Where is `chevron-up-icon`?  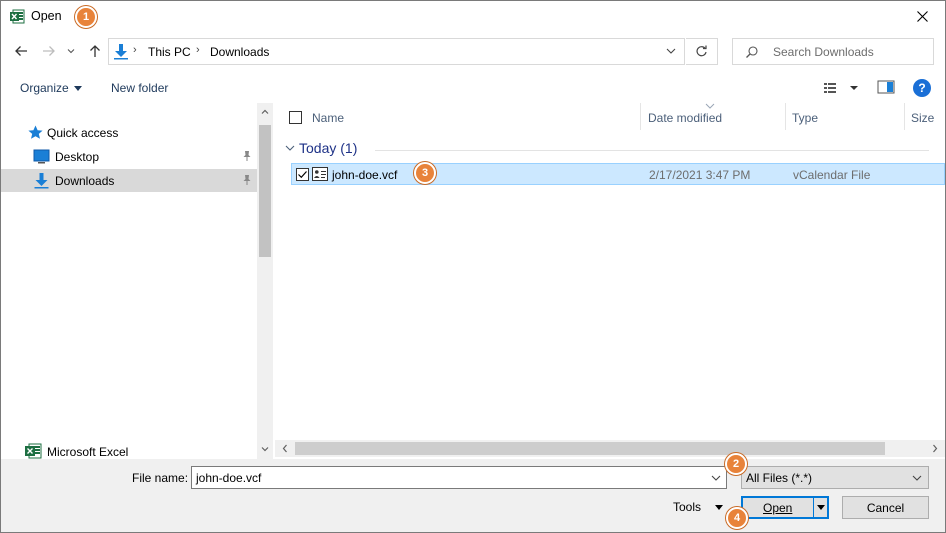 chevron-up-icon is located at coordinates (265, 112).